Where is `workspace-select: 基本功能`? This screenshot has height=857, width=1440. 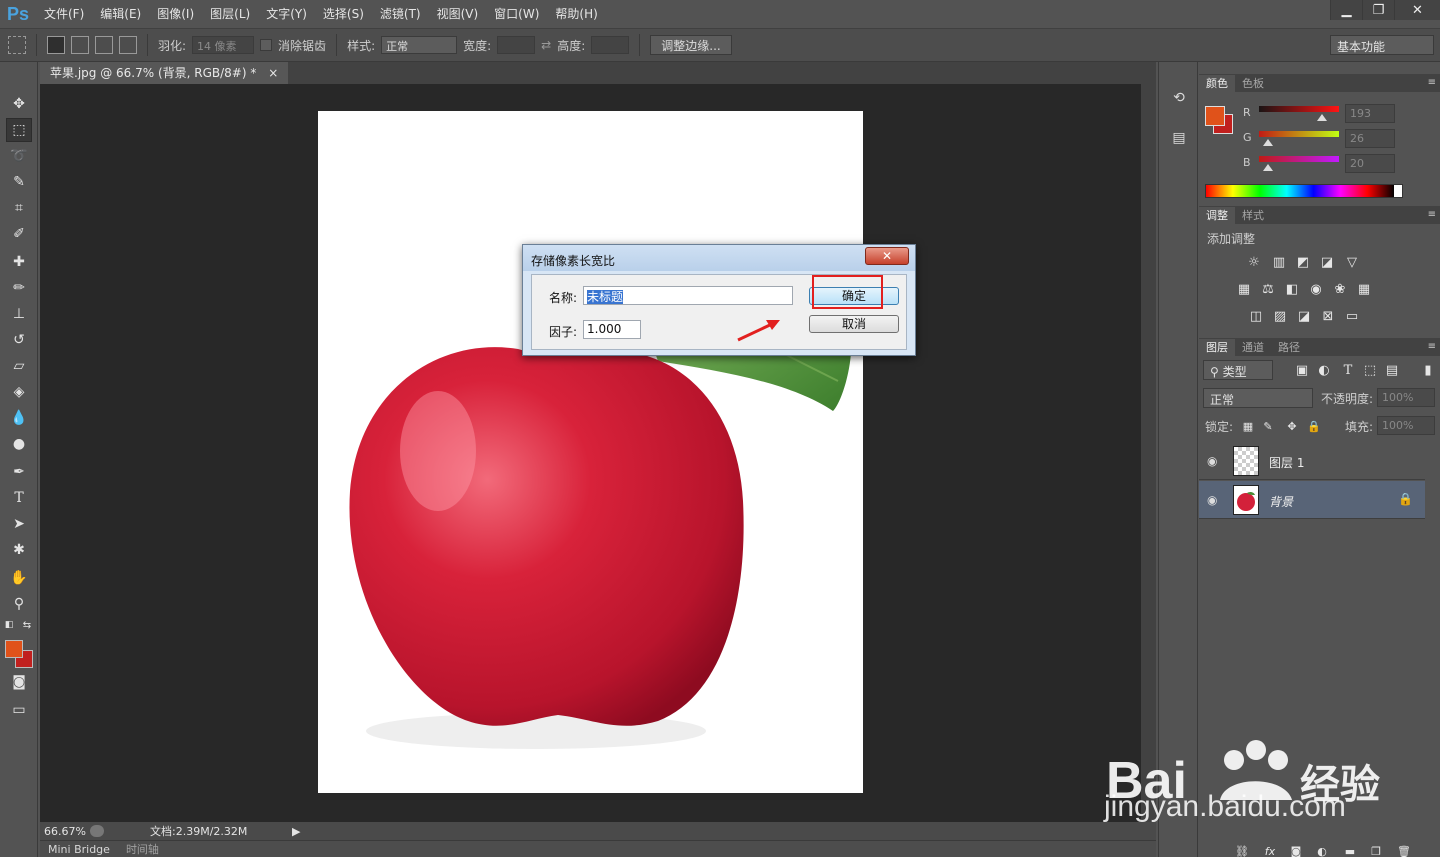 workspace-select: 基本功能 is located at coordinates (1382, 45).